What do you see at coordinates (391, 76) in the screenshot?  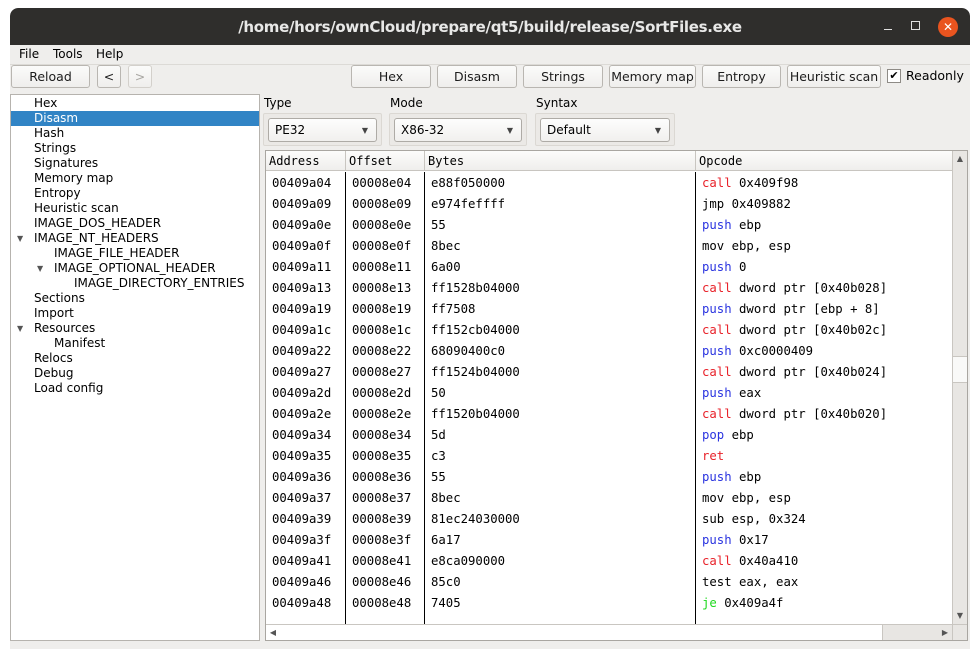 I see `view-hex-button: Hex` at bounding box center [391, 76].